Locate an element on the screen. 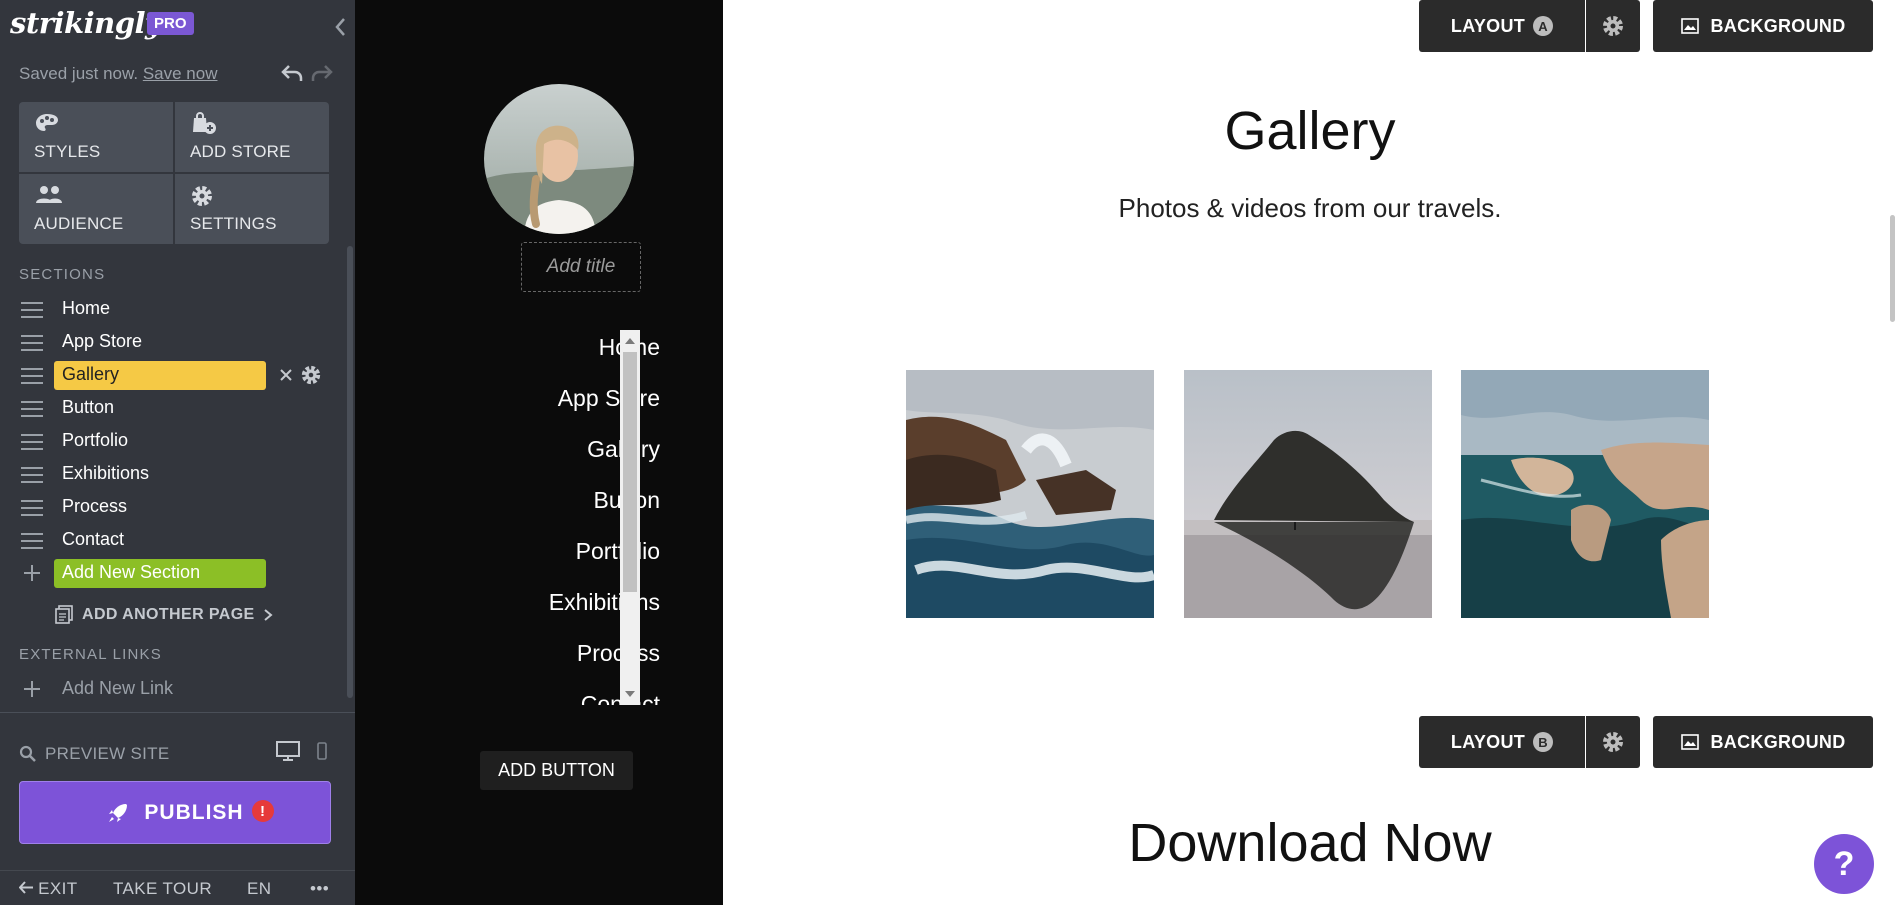 This screenshot has width=1897, height=905. gallery-title: Gallery is located at coordinates (1310, 131).